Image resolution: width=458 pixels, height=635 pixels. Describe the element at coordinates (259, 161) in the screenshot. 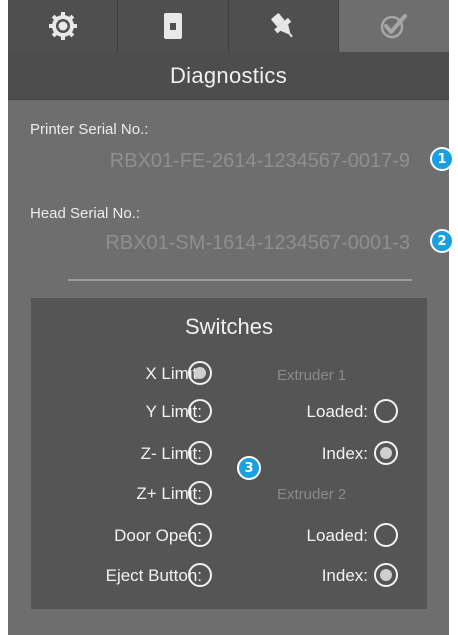

I see `printer-serial-value: RBX01-FE-2614-1234567-0017-9` at that location.